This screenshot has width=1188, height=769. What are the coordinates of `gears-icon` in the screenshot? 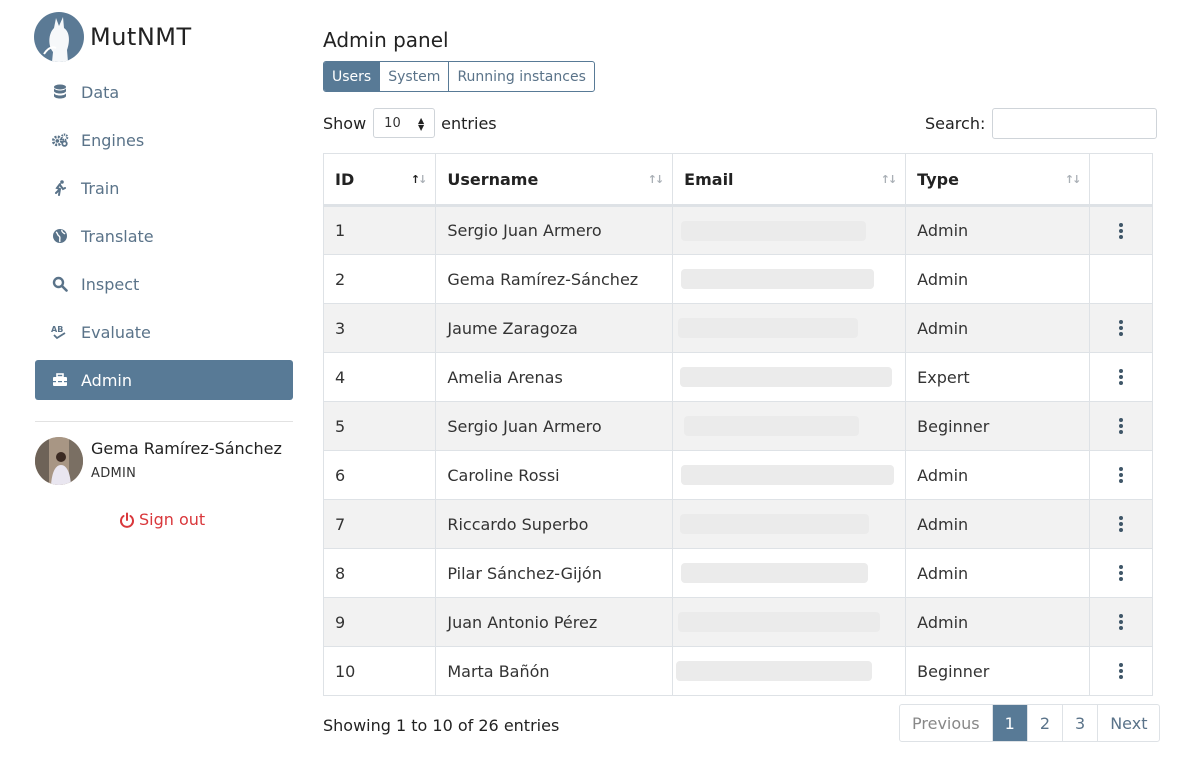 It's located at (60, 140).